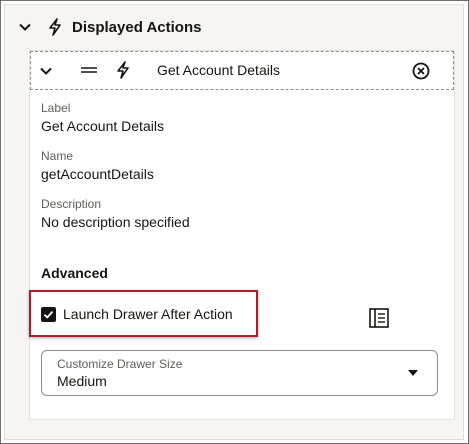 This screenshot has height=444, width=469. I want to click on description-field-value: No description specified, so click(115, 222).